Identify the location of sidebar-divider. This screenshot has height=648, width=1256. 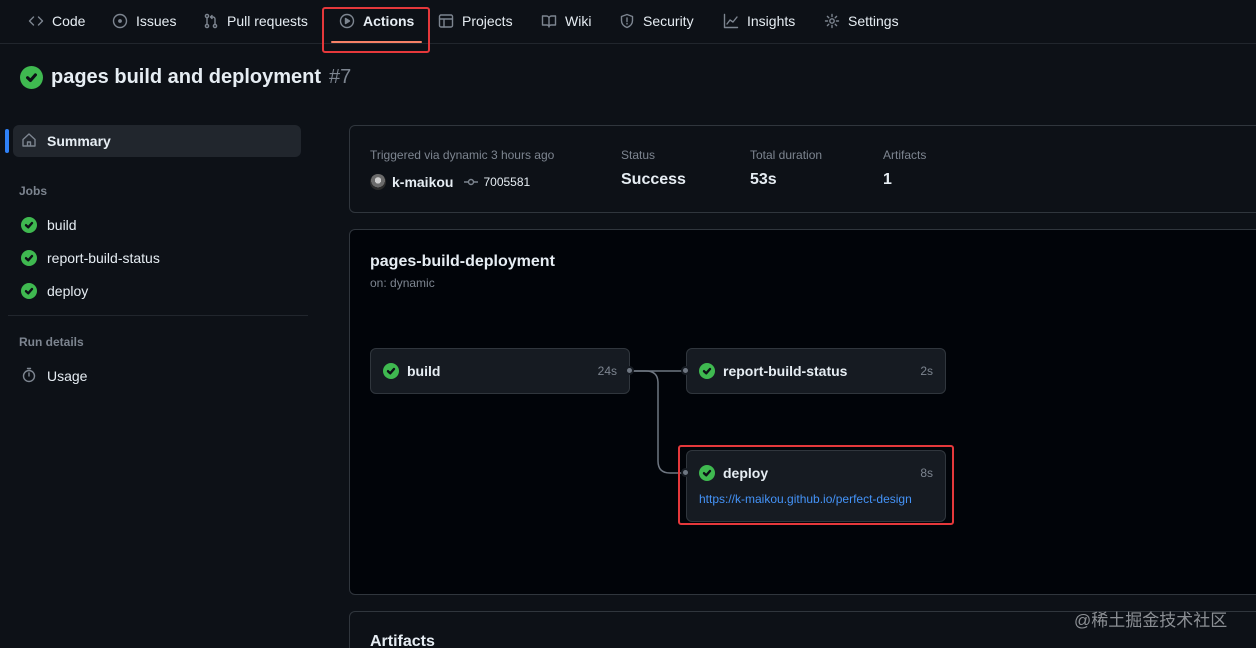
(158, 315).